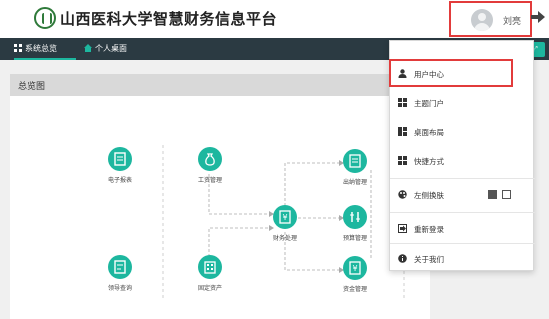  Describe the element at coordinates (355, 217) in the screenshot. I see `budget-icon` at that location.